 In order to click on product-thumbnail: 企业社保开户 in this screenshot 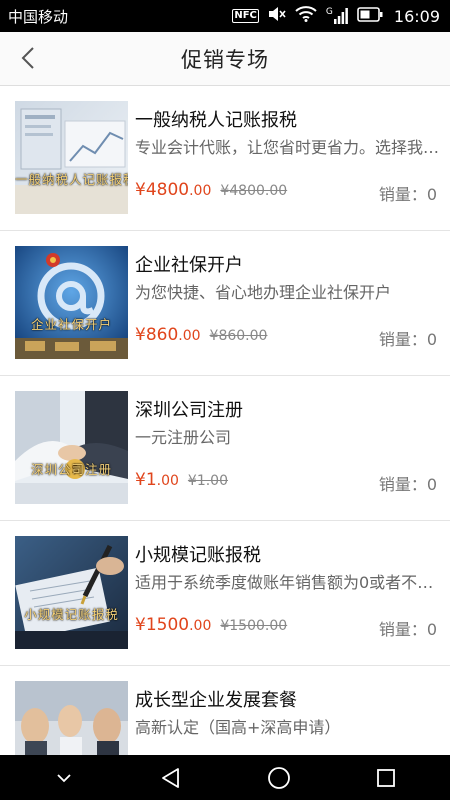, I will do `click(71, 302)`.